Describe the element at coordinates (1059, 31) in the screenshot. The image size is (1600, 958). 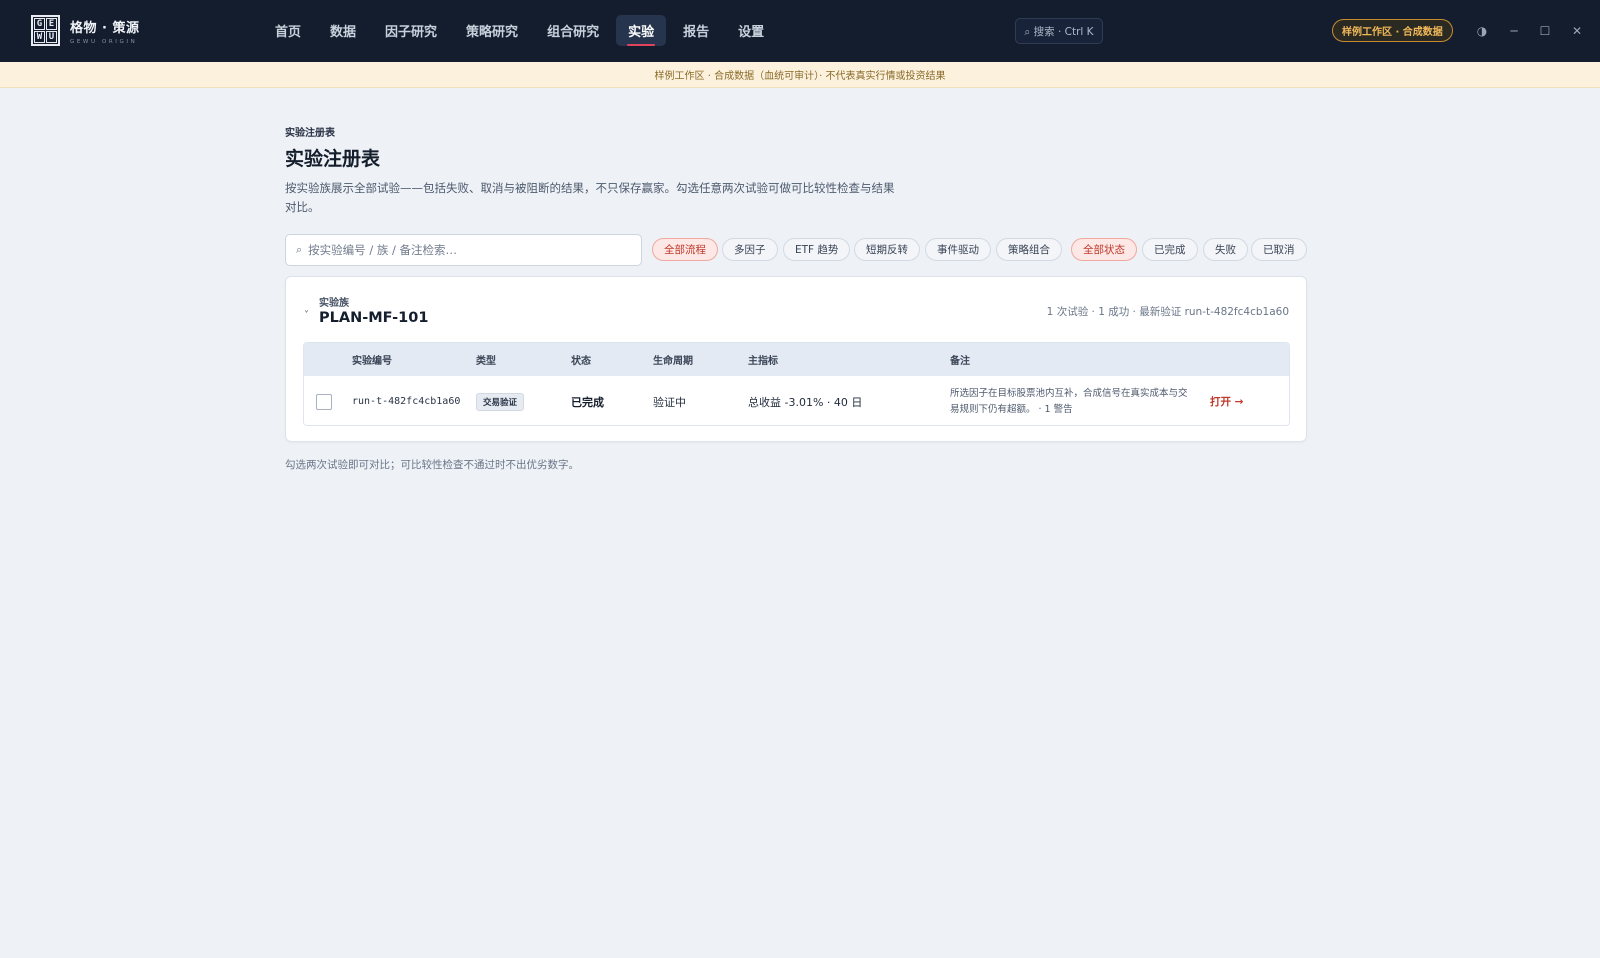
I see `global-search-button: ⌕ 搜索 · Ctrl K` at that location.